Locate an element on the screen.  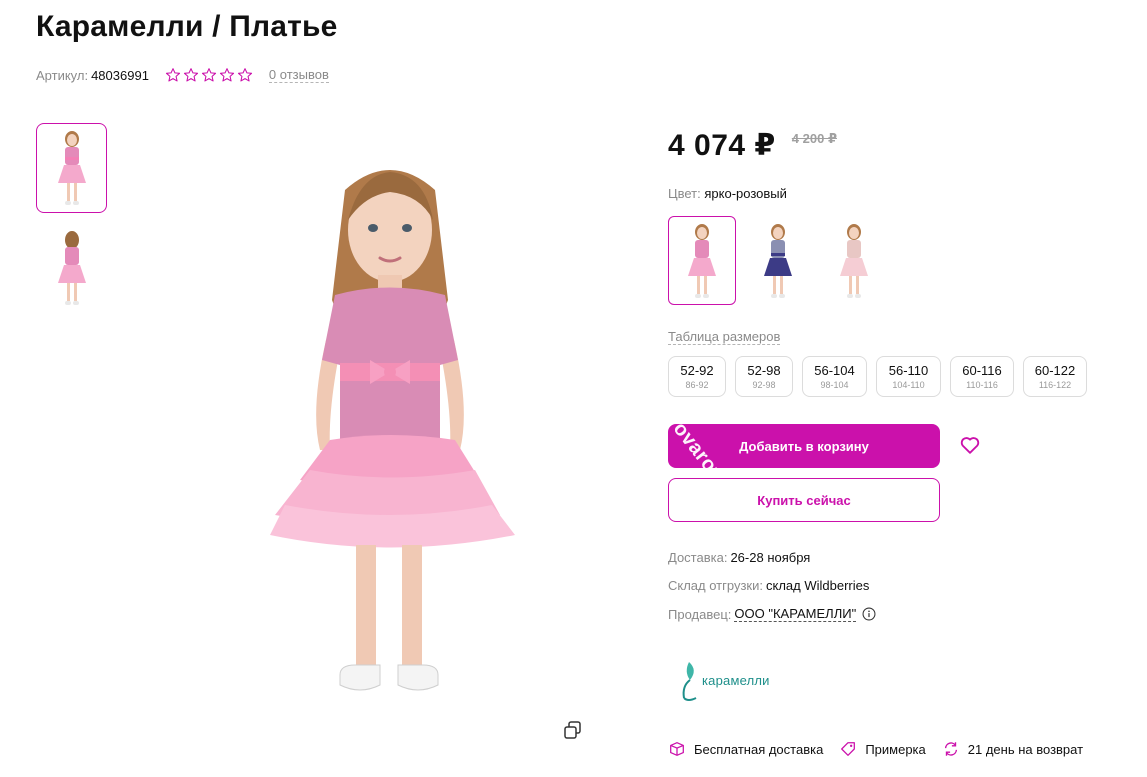
return-arrows-icon is located at coordinates (950, 749).